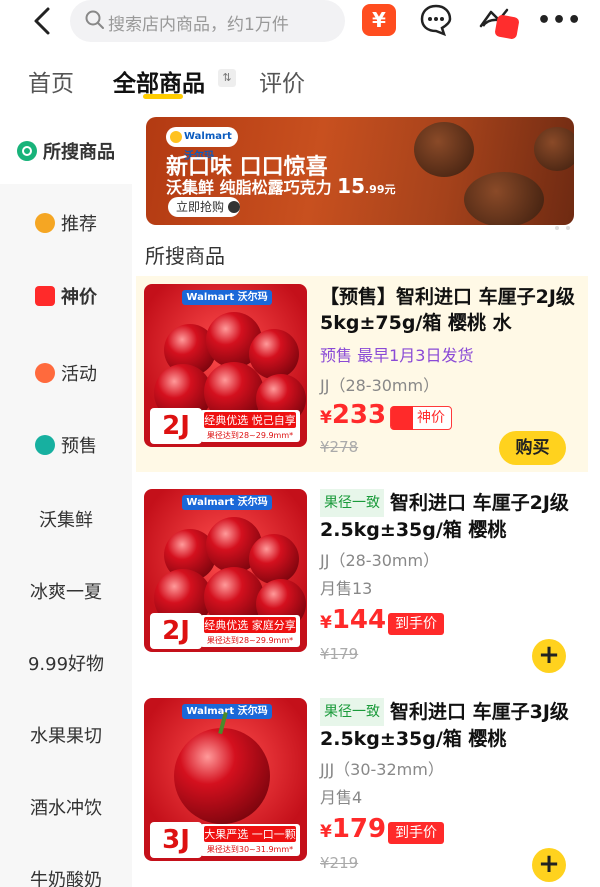 Image resolution: width=600 pixels, height=887 pixels. I want to click on search-circle-icon, so click(27, 151).